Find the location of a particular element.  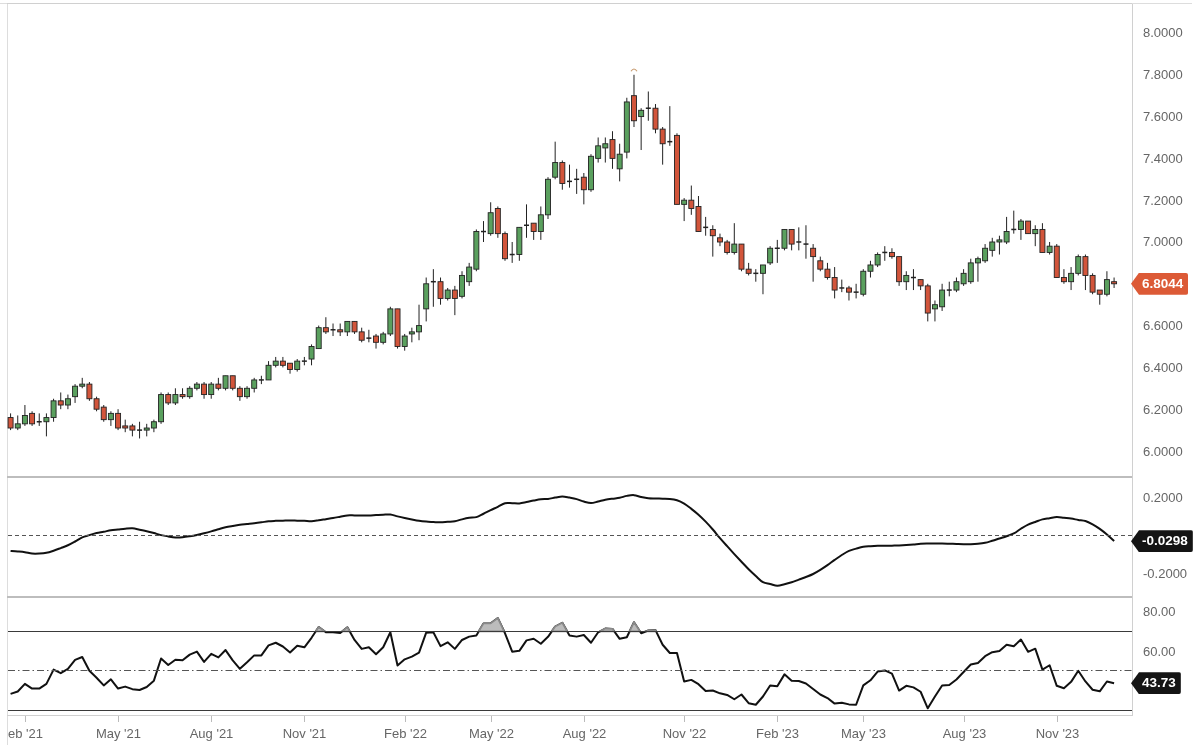

axis-label: 7.2000 is located at coordinates (1163, 200).